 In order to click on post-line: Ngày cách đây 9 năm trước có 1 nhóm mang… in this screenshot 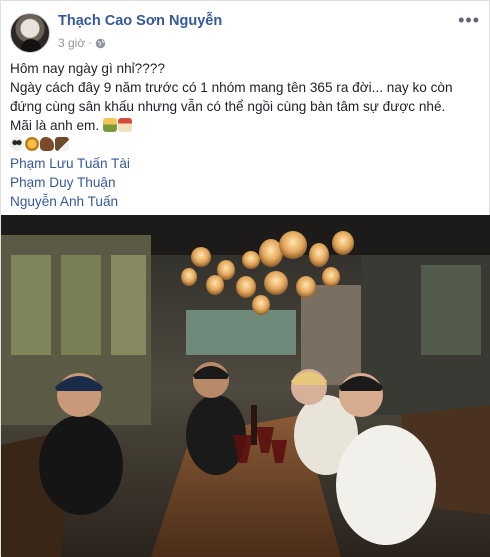, I will do `click(231, 87)`.